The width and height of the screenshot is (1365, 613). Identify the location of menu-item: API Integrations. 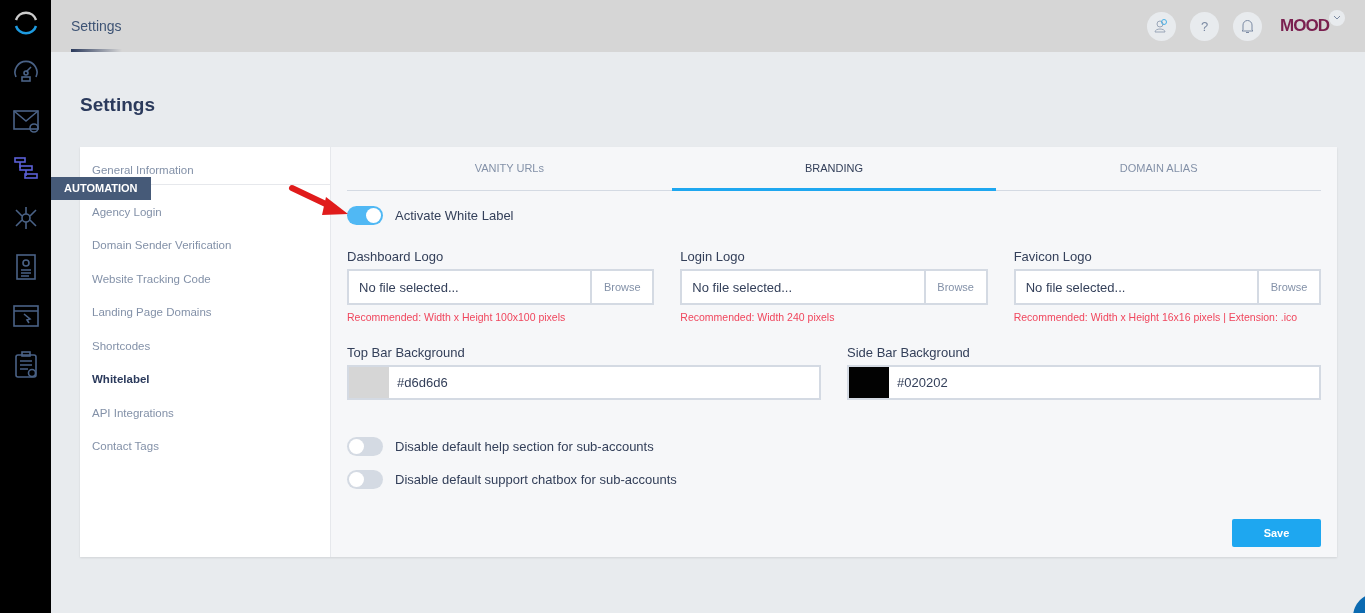
(133, 413).